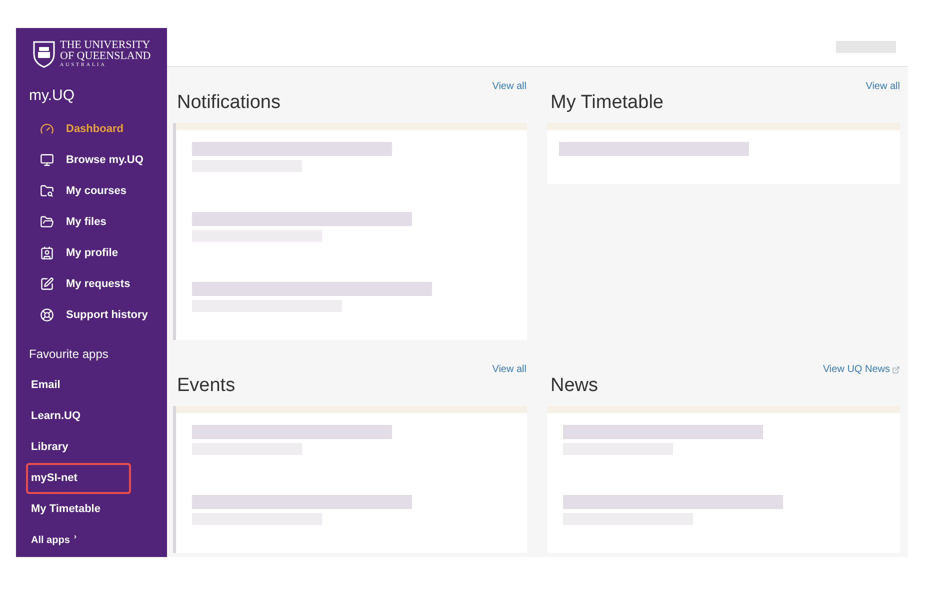  What do you see at coordinates (78, 509) in the screenshot?
I see `app-link: My Timetable` at bounding box center [78, 509].